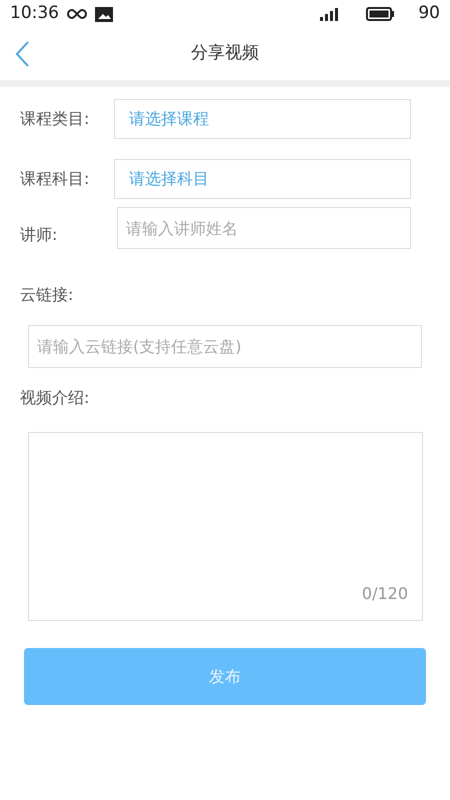 This screenshot has height=800, width=450. Describe the element at coordinates (225, 346) in the screenshot. I see `input-field: 请输入云链接(支持任意云盘)` at that location.